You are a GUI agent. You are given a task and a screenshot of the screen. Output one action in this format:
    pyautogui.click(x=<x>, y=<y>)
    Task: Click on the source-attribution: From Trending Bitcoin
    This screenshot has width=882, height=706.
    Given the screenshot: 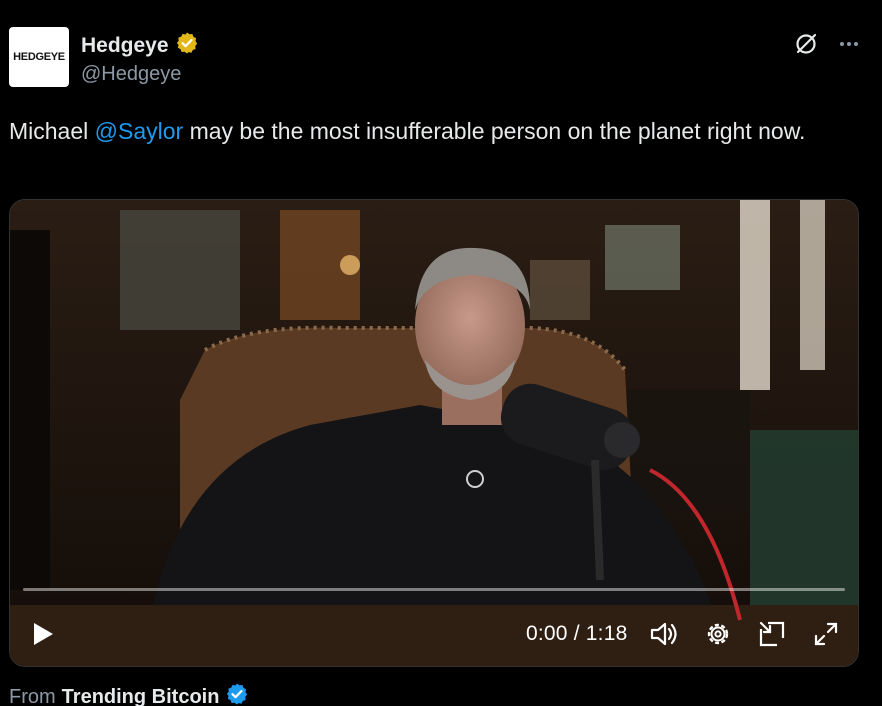 What is the action you would take?
    pyautogui.click(x=129, y=694)
    